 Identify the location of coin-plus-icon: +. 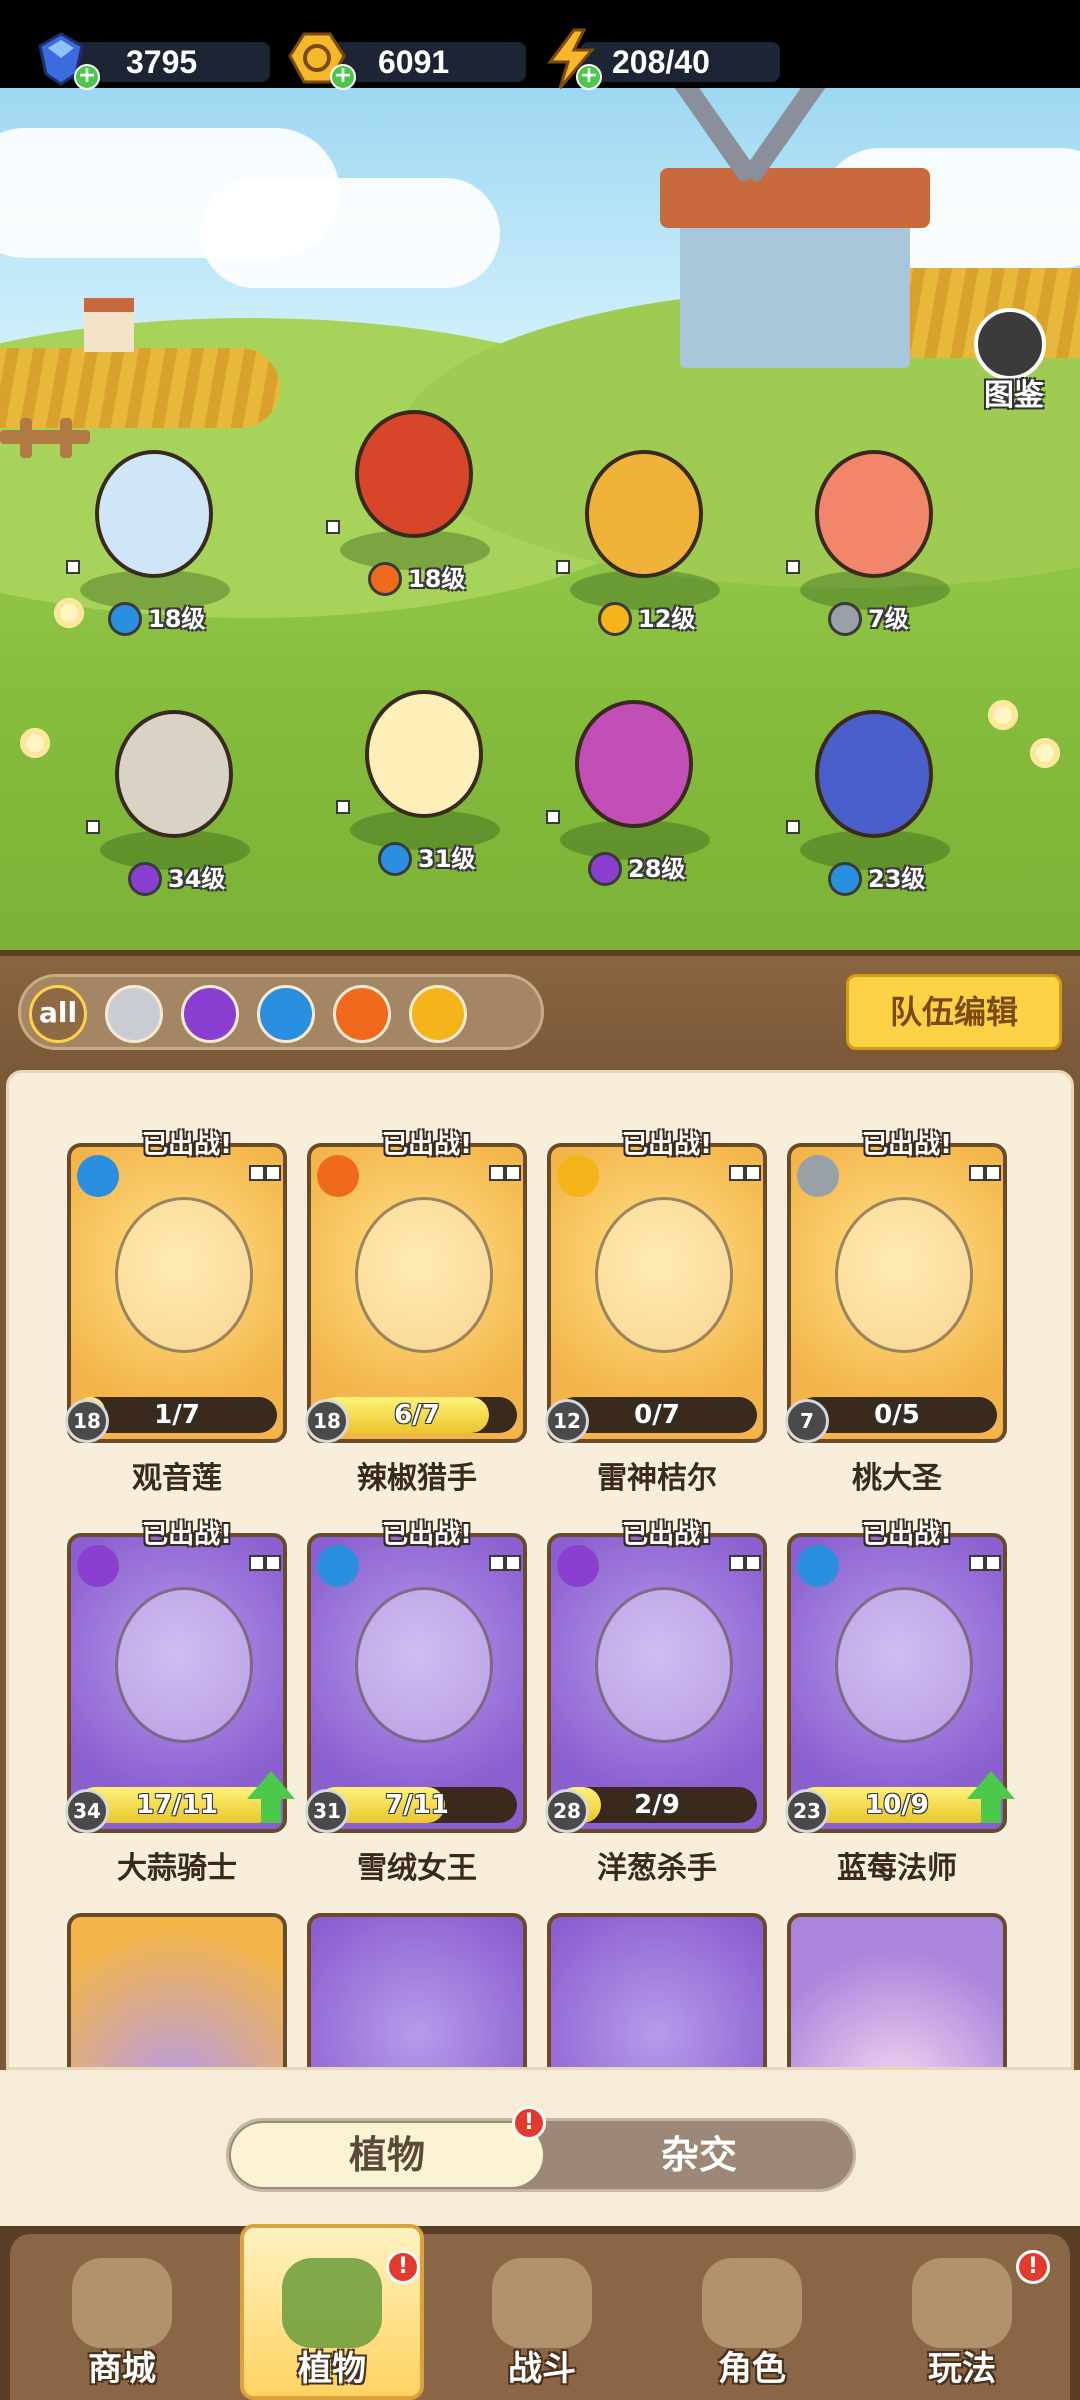
(343, 77).